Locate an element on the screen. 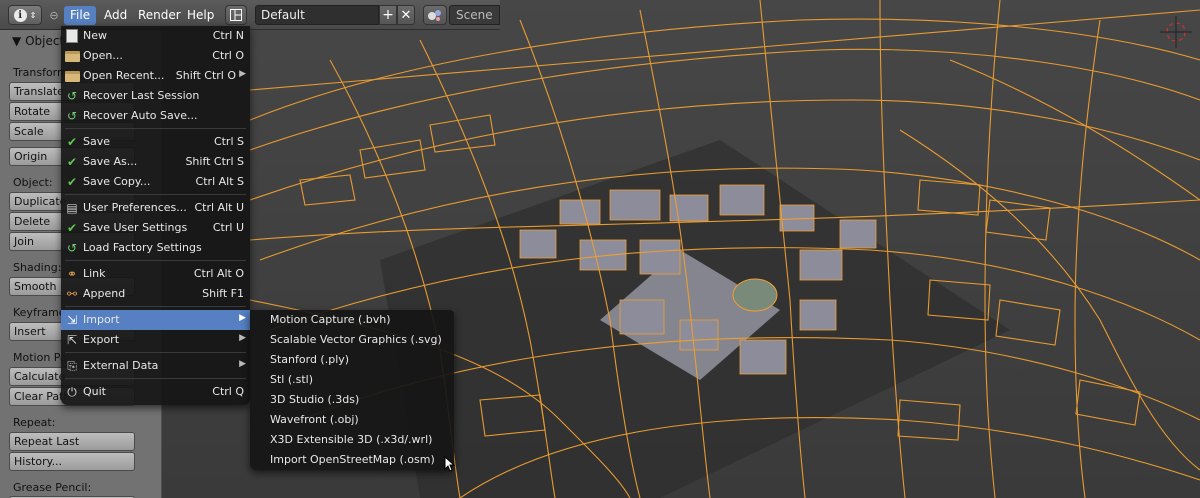 Image resolution: width=1200 pixels, height=498 pixels. recover-auto-icon: ↺ is located at coordinates (72, 116).